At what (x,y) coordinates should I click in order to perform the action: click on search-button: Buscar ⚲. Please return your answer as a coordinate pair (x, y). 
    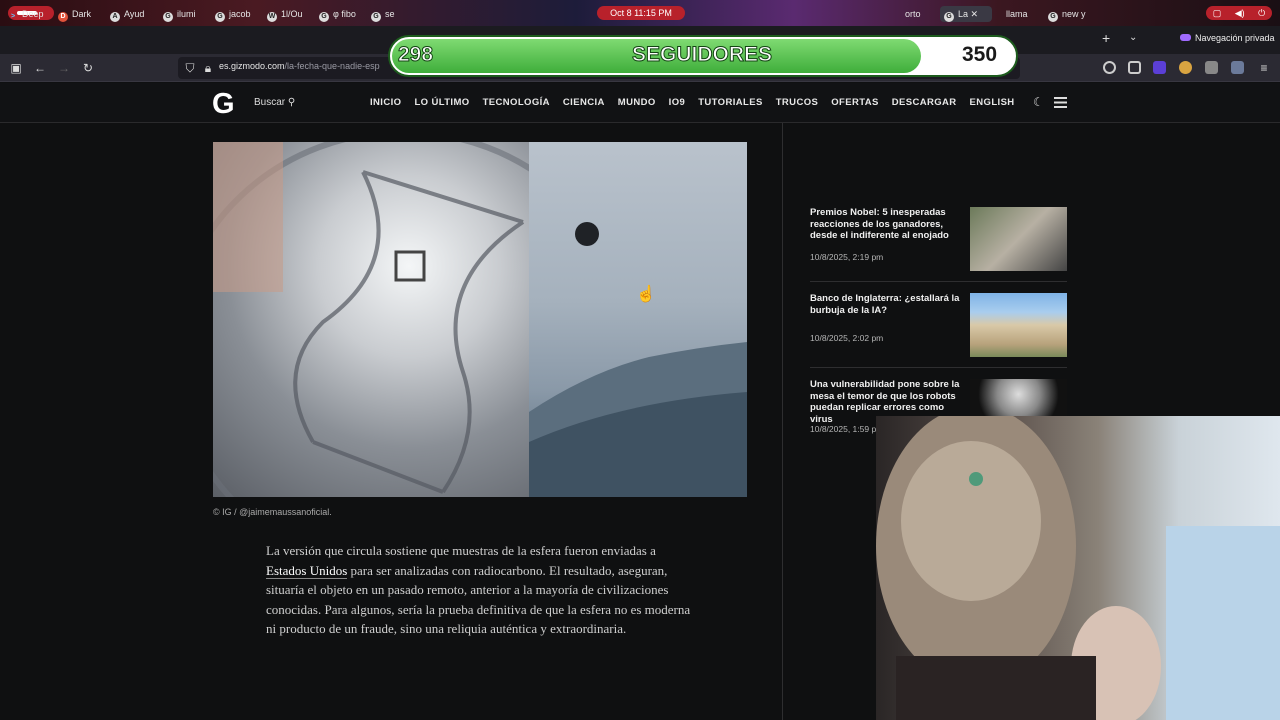
    Looking at the image, I should click on (274, 102).